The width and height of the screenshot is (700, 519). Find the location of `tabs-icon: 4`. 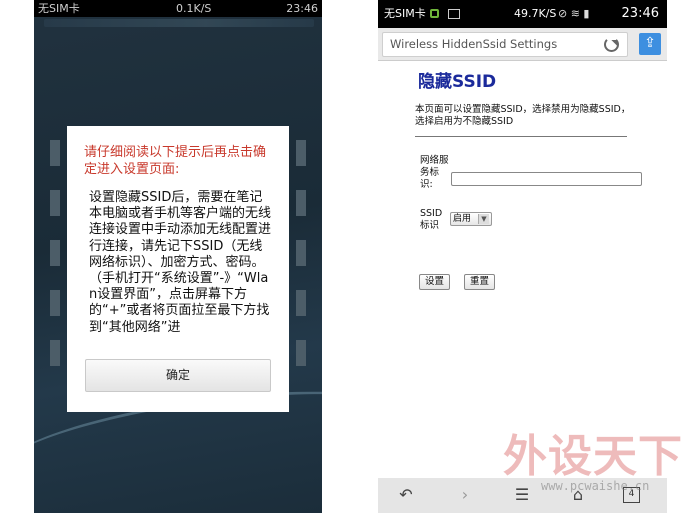

tabs-icon: 4 is located at coordinates (631, 495).